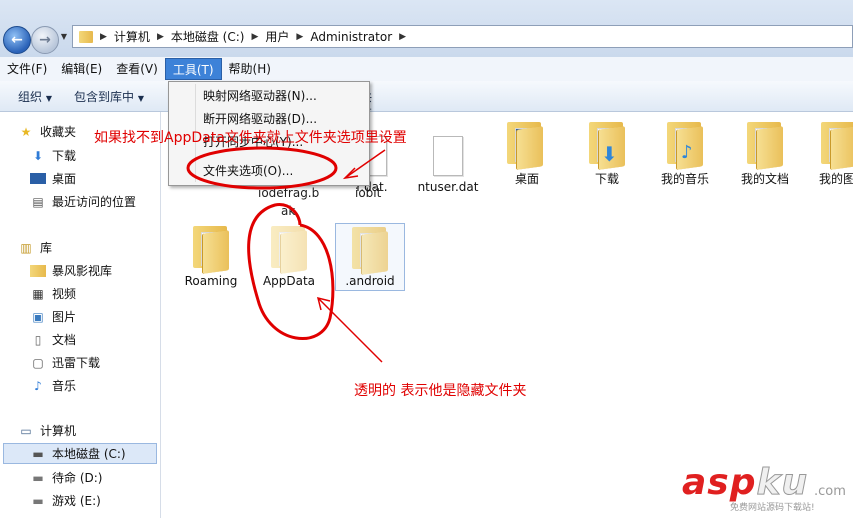  Describe the element at coordinates (719, 482) in the screenshot. I see `watermark-brand-a: asp` at that location.